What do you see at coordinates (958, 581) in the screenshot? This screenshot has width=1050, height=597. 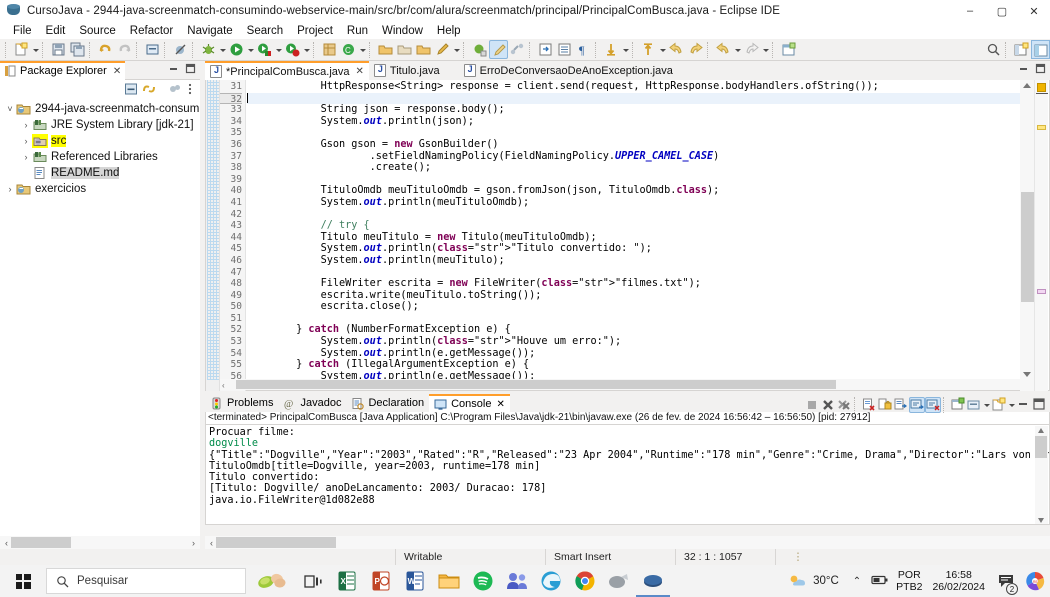 I see `taskbar-clock: 16:58 26/02/2024` at bounding box center [958, 581].